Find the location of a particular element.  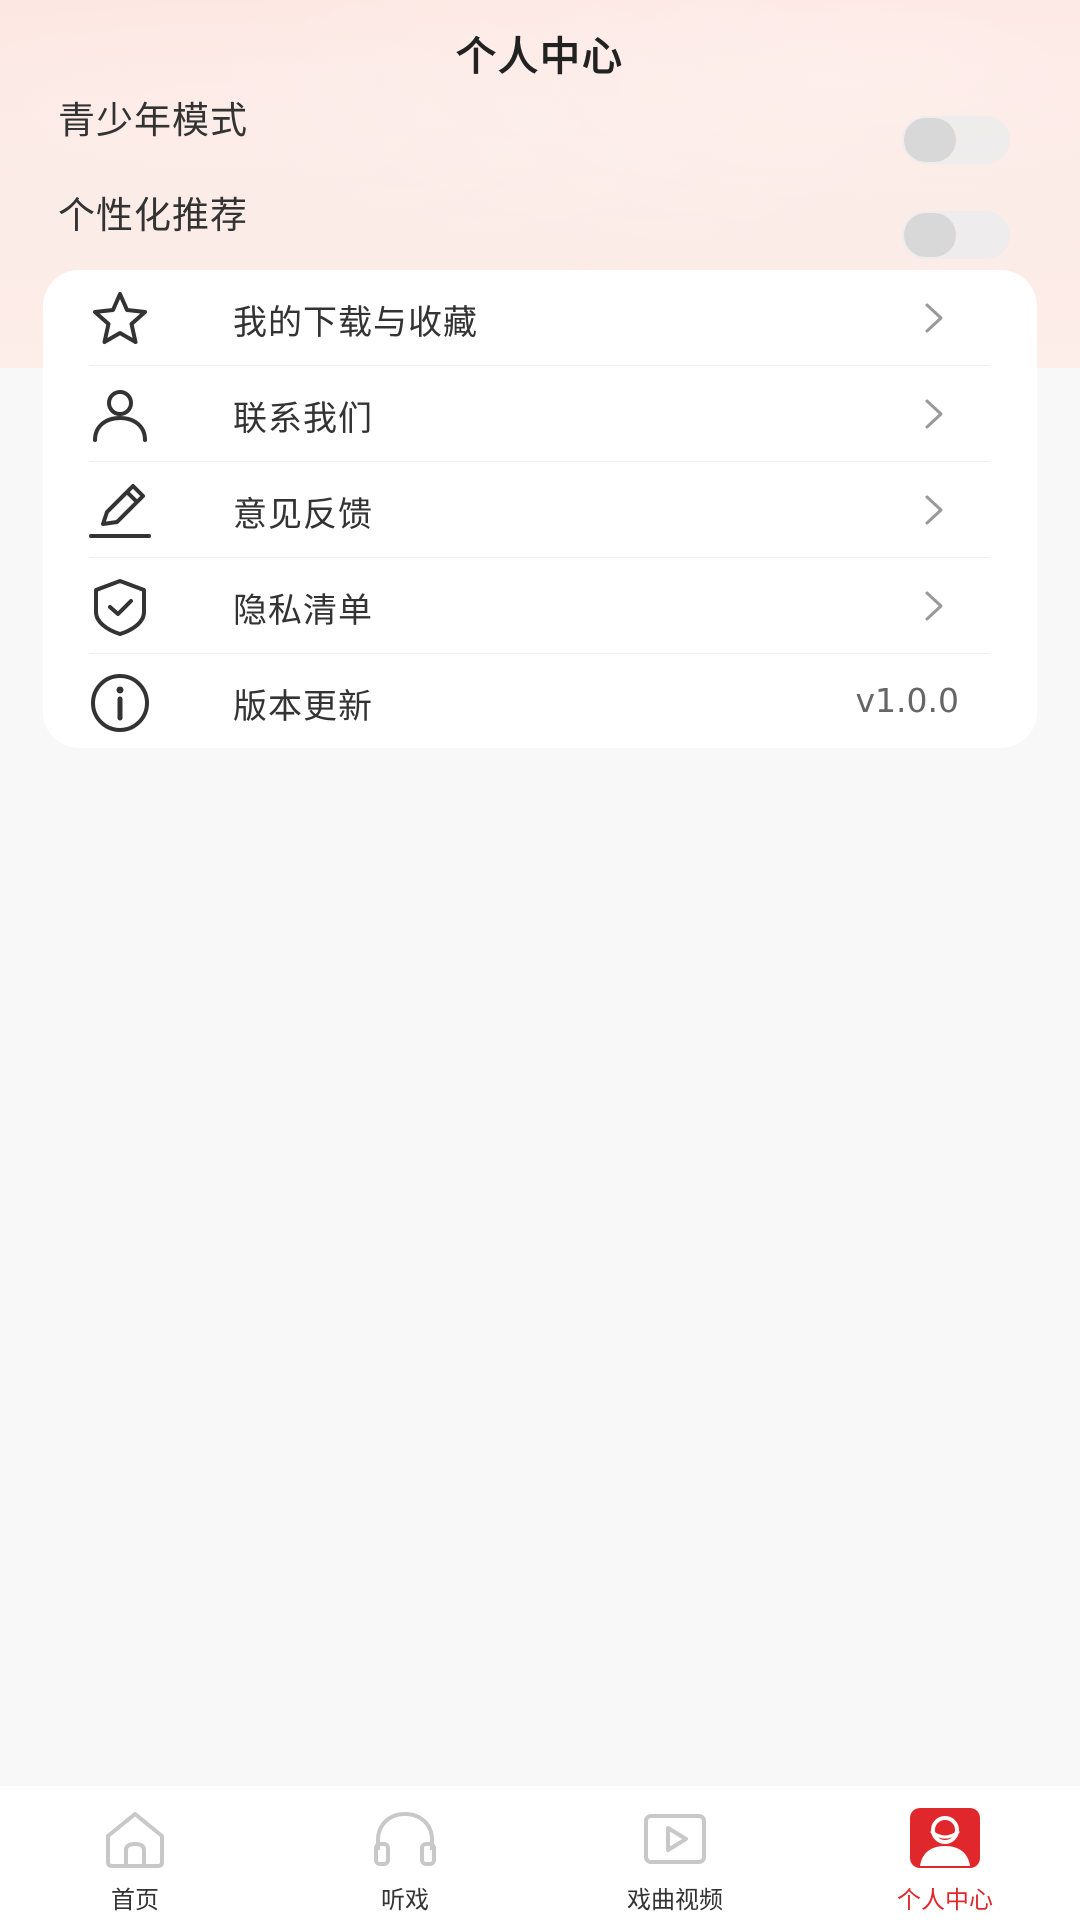

info-icon is located at coordinates (120, 703).